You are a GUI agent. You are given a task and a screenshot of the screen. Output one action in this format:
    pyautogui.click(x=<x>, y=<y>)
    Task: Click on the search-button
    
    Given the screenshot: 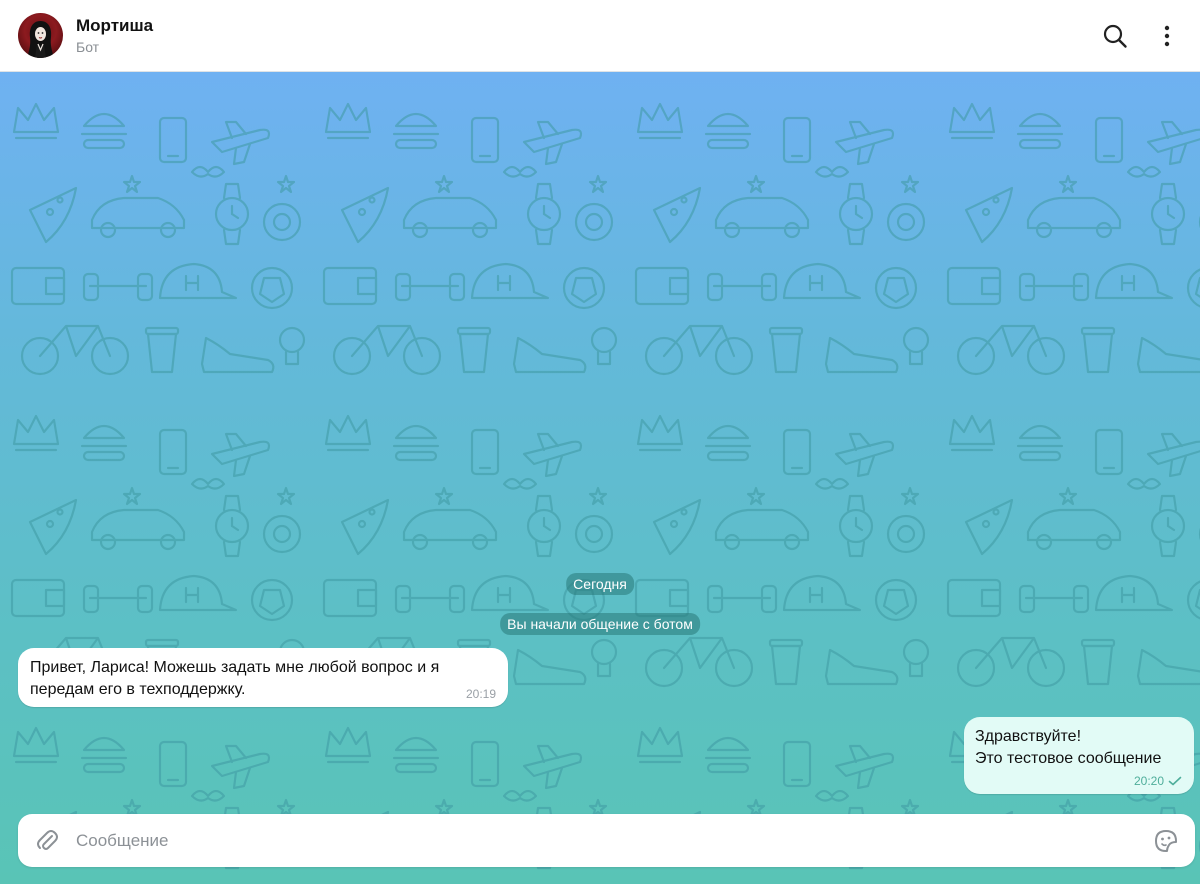 What is the action you would take?
    pyautogui.click(x=1115, y=36)
    